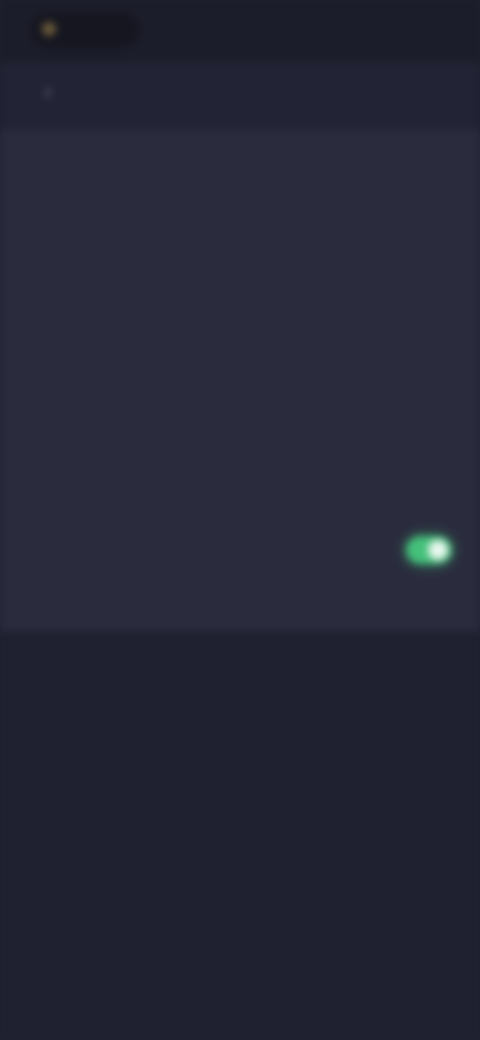 This screenshot has height=1040, width=480. Describe the element at coordinates (49, 29) in the screenshot. I see `status-dot-icon` at that location.